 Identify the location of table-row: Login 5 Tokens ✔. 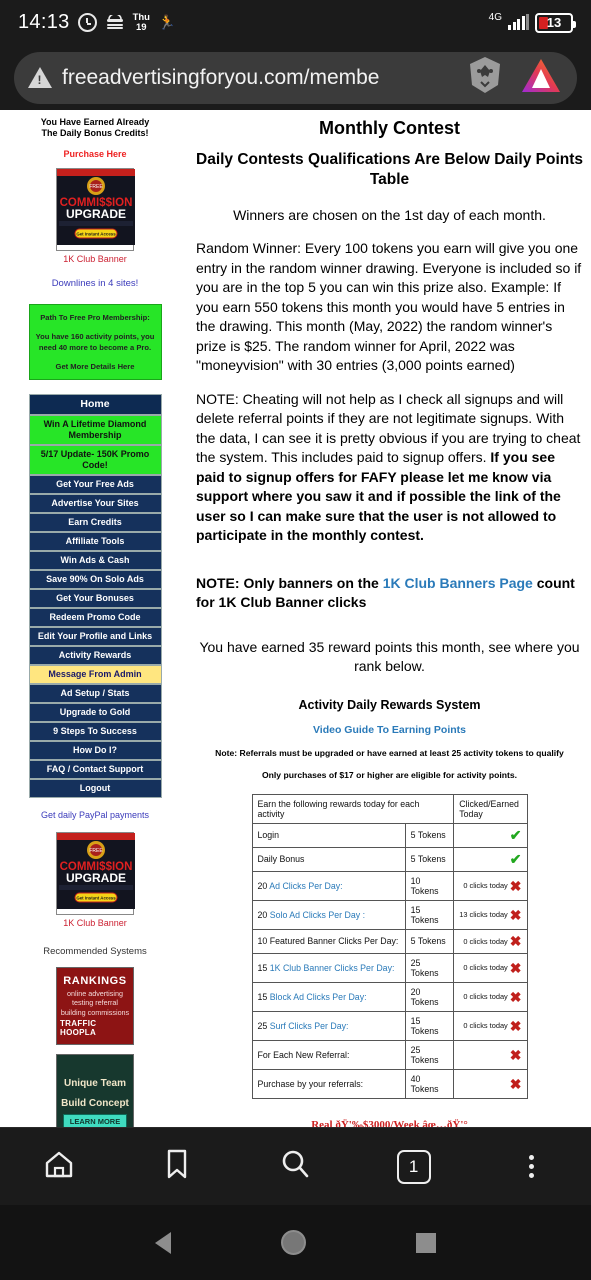
(389, 835).